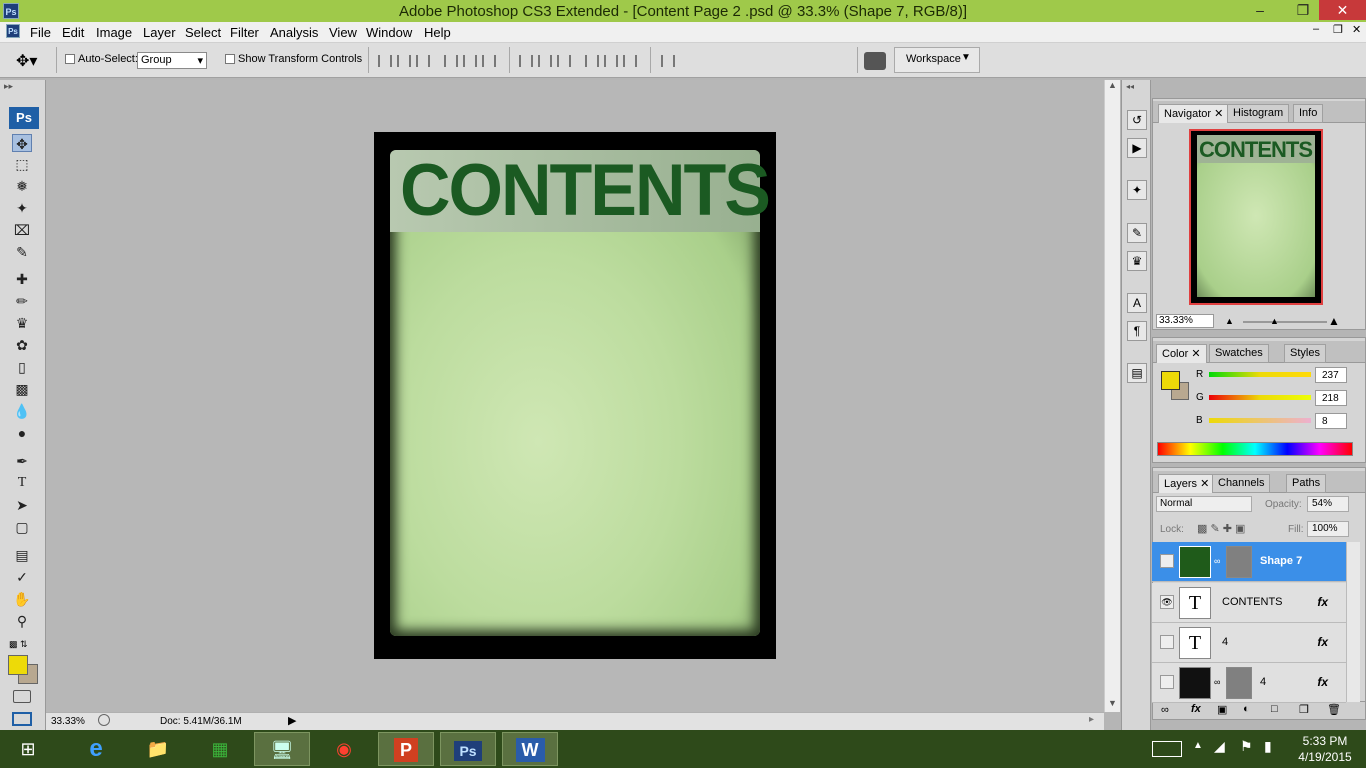  Describe the element at coordinates (203, 32) in the screenshot. I see `menu-select: Select` at that location.